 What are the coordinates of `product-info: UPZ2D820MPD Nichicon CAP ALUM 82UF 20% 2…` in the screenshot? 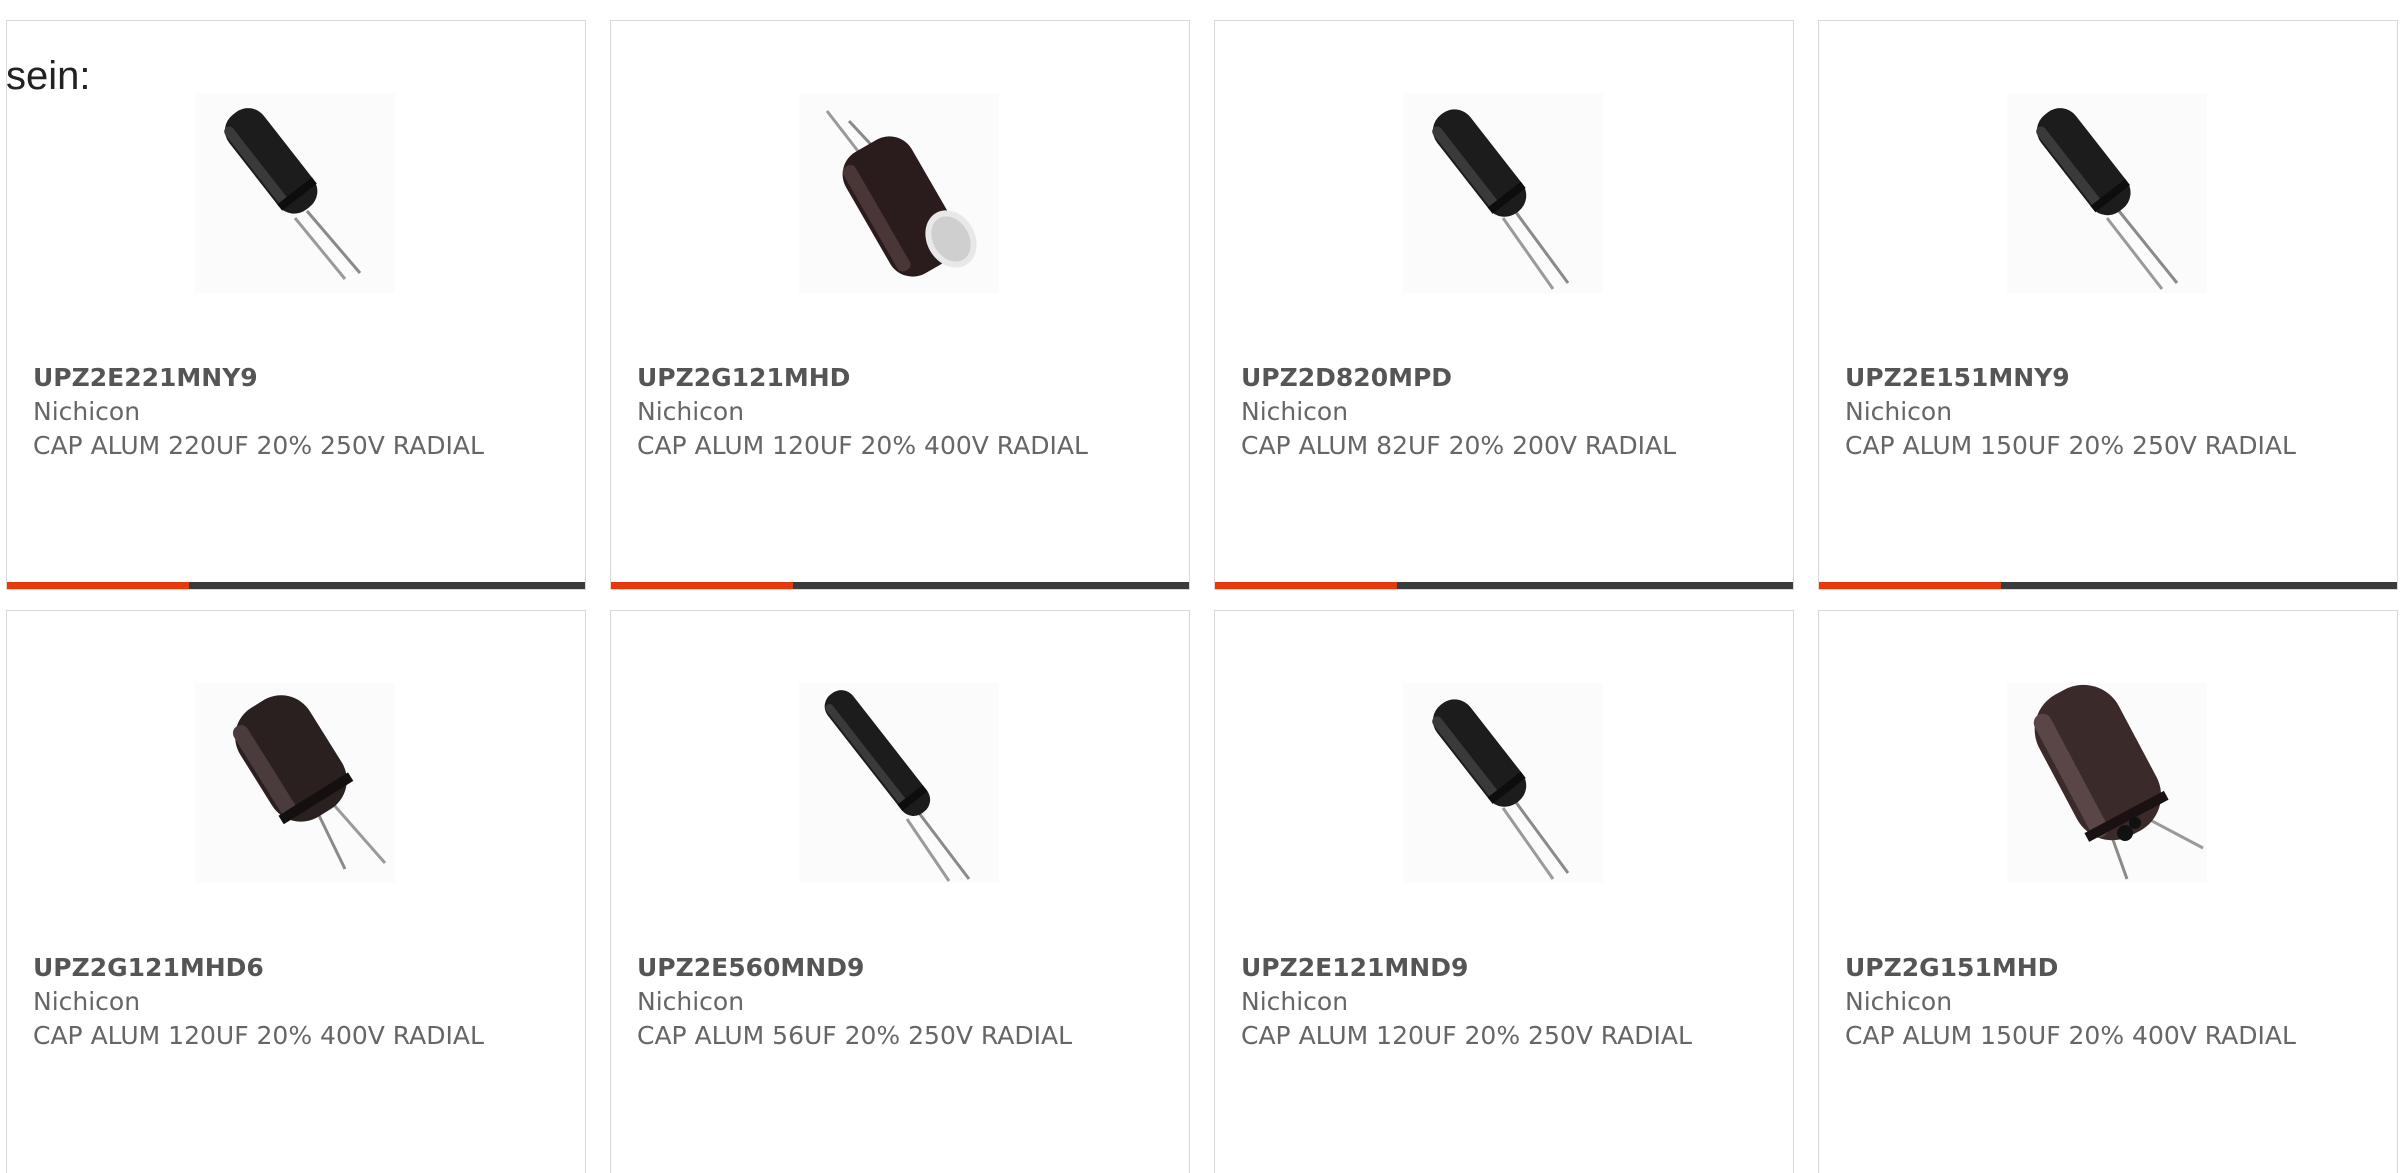 It's located at (1507, 412).